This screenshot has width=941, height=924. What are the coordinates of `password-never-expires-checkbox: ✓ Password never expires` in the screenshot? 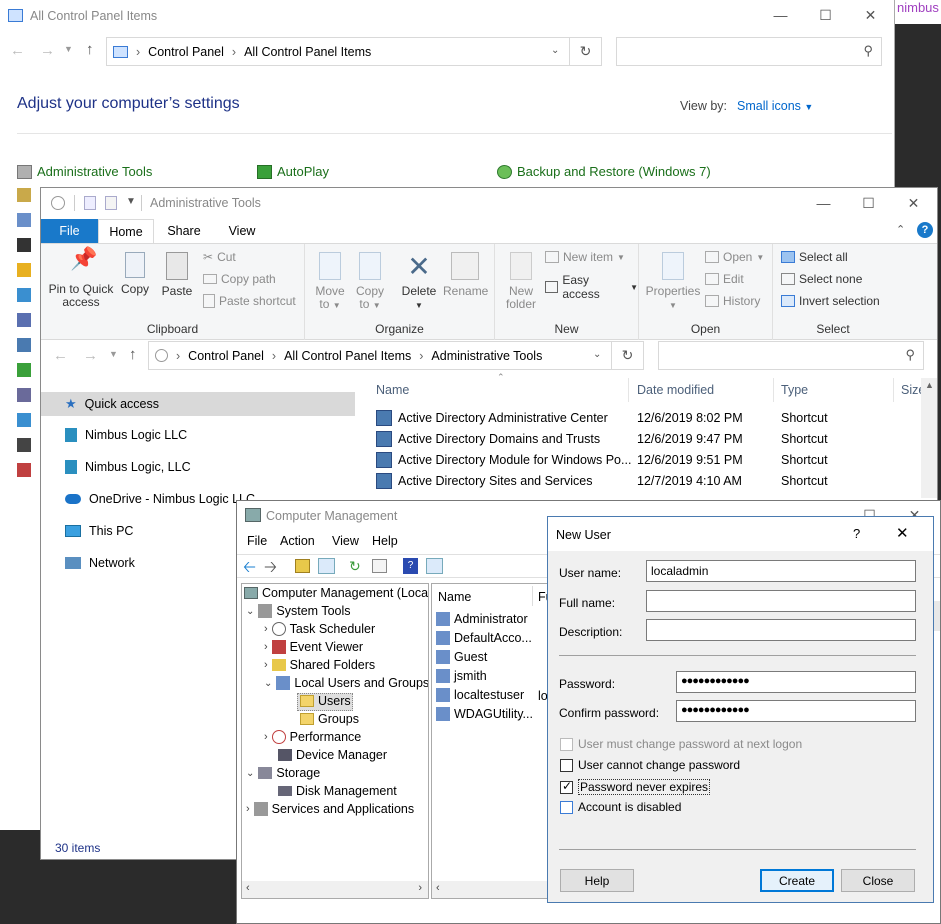 It's located at (635, 787).